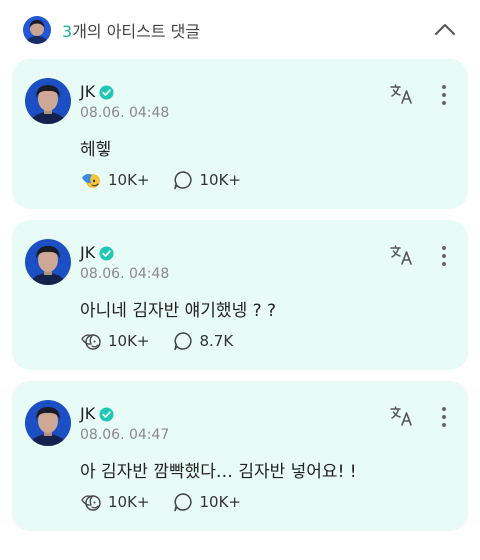 This screenshot has height=560, width=480. Describe the element at coordinates (91, 180) in the screenshot. I see `colored-reaction-icon` at that location.